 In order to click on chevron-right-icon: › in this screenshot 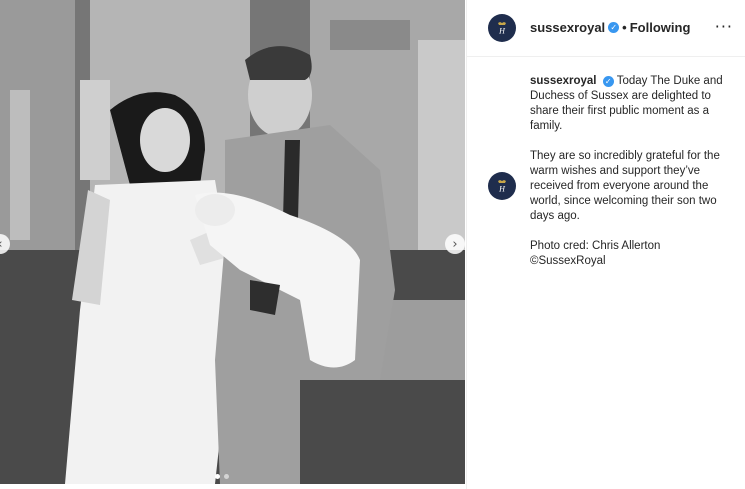, I will do `click(455, 244)`.